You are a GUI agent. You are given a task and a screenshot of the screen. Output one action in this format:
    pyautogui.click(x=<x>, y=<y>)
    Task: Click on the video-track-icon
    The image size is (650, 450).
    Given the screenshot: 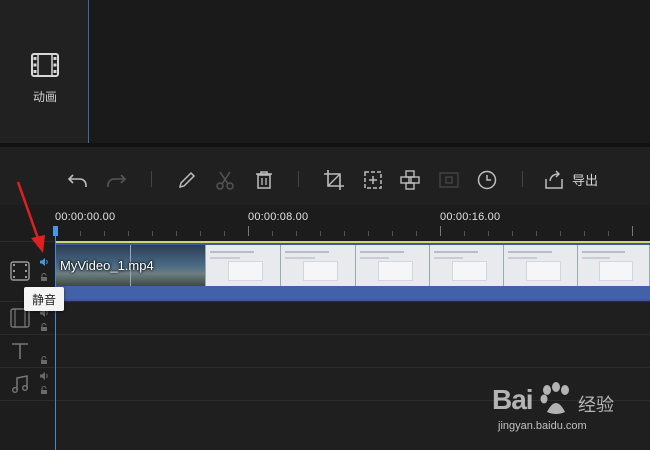 What is the action you would take?
    pyautogui.click(x=20, y=271)
    